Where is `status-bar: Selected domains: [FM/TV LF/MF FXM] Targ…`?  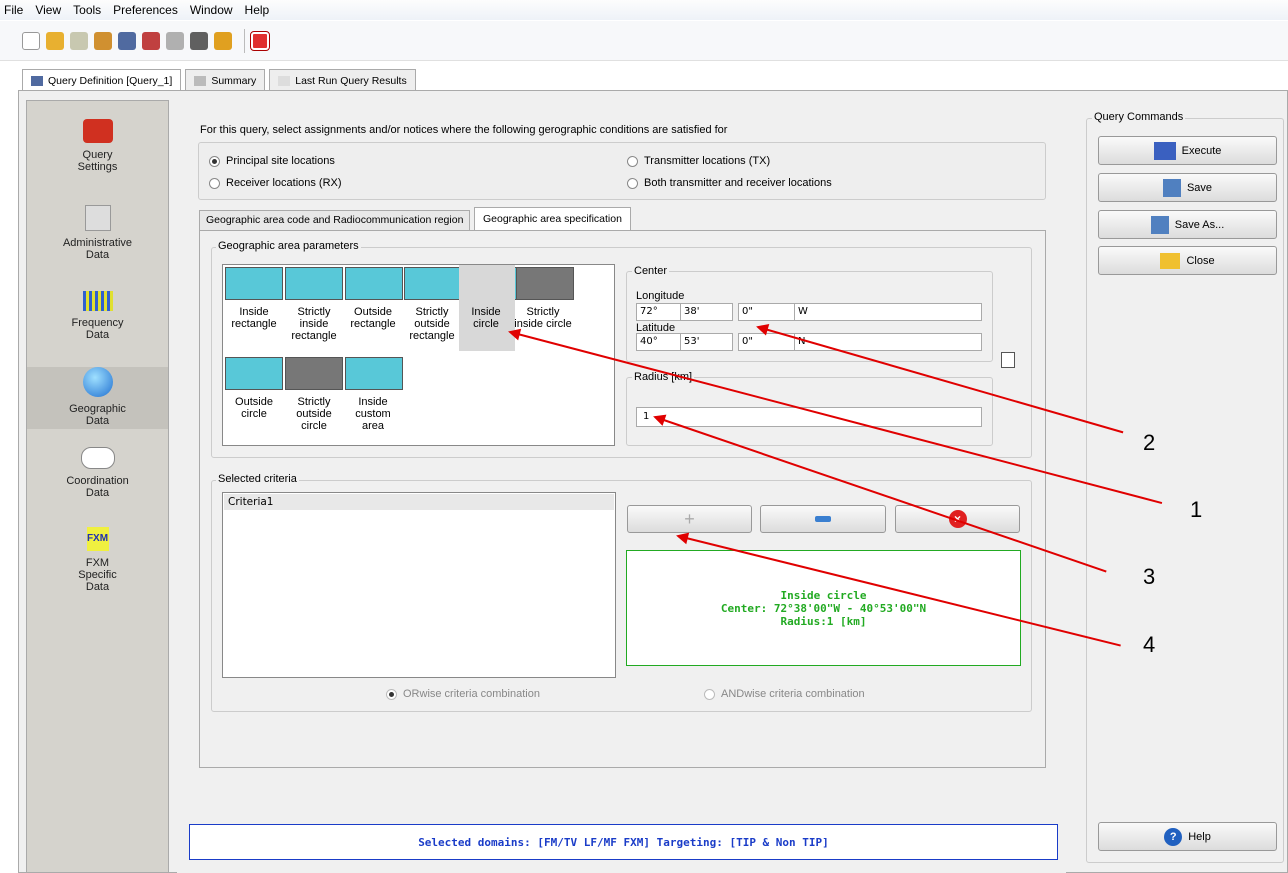
status-bar: Selected domains: [FM/TV LF/MF FXM] Targ… is located at coordinates (623, 842).